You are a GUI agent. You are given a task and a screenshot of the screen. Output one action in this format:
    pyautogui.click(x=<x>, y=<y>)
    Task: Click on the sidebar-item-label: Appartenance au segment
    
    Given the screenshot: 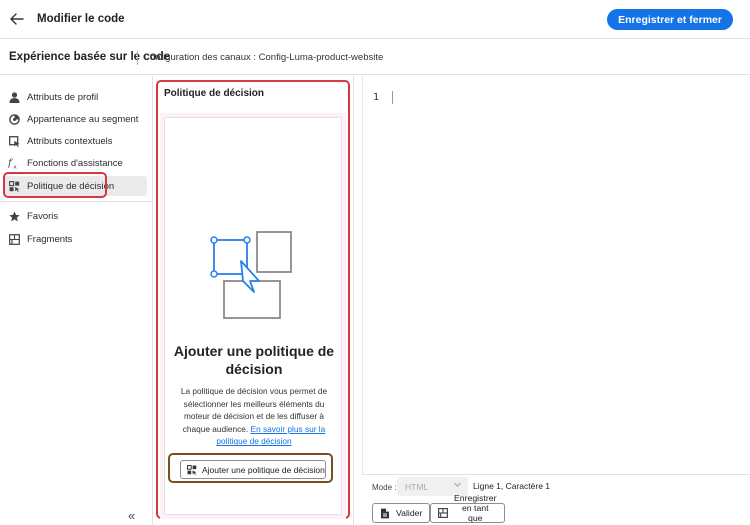 What is the action you would take?
    pyautogui.click(x=83, y=119)
    